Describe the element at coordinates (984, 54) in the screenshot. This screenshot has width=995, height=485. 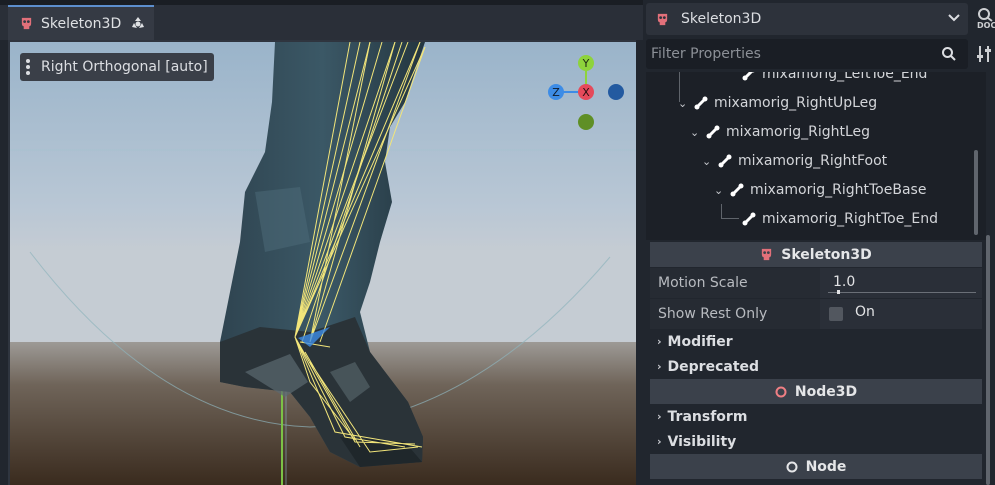
I see `filter-options-icon` at that location.